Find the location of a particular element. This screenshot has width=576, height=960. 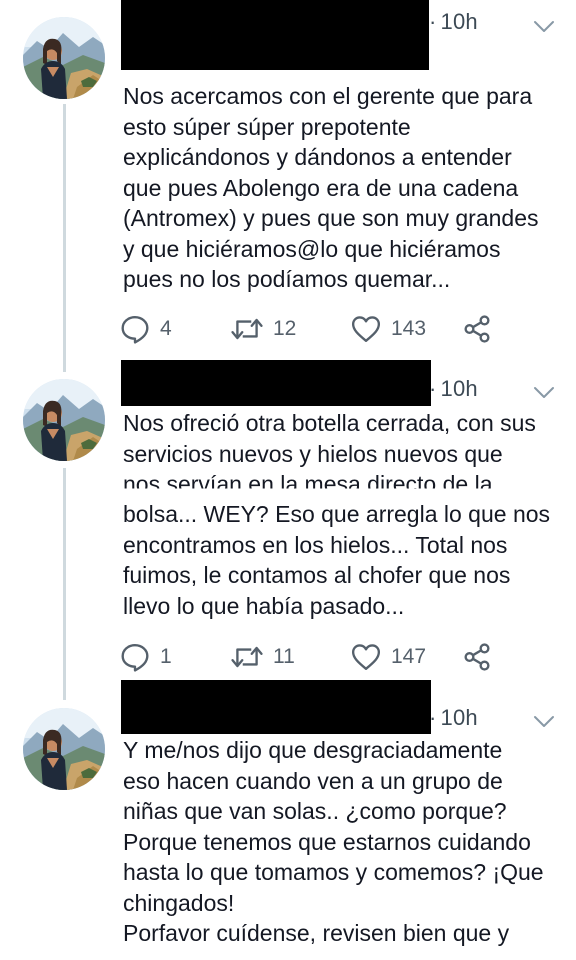

like-count: 143 is located at coordinates (409, 328).